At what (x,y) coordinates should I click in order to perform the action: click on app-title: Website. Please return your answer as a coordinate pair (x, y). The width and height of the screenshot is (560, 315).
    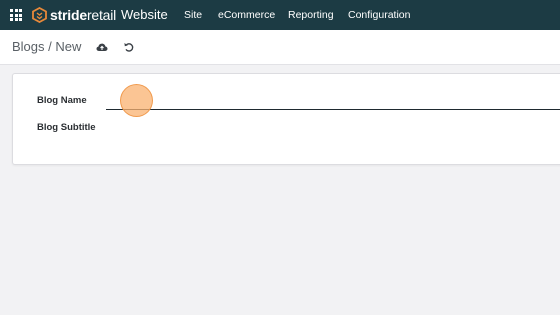
    Looking at the image, I should click on (144, 14).